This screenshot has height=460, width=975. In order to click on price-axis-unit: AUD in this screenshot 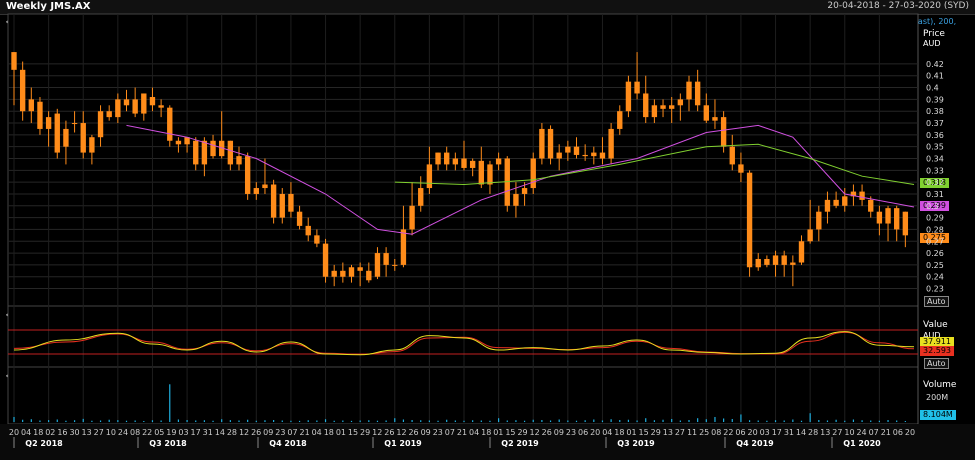, I will do `click(932, 43)`.